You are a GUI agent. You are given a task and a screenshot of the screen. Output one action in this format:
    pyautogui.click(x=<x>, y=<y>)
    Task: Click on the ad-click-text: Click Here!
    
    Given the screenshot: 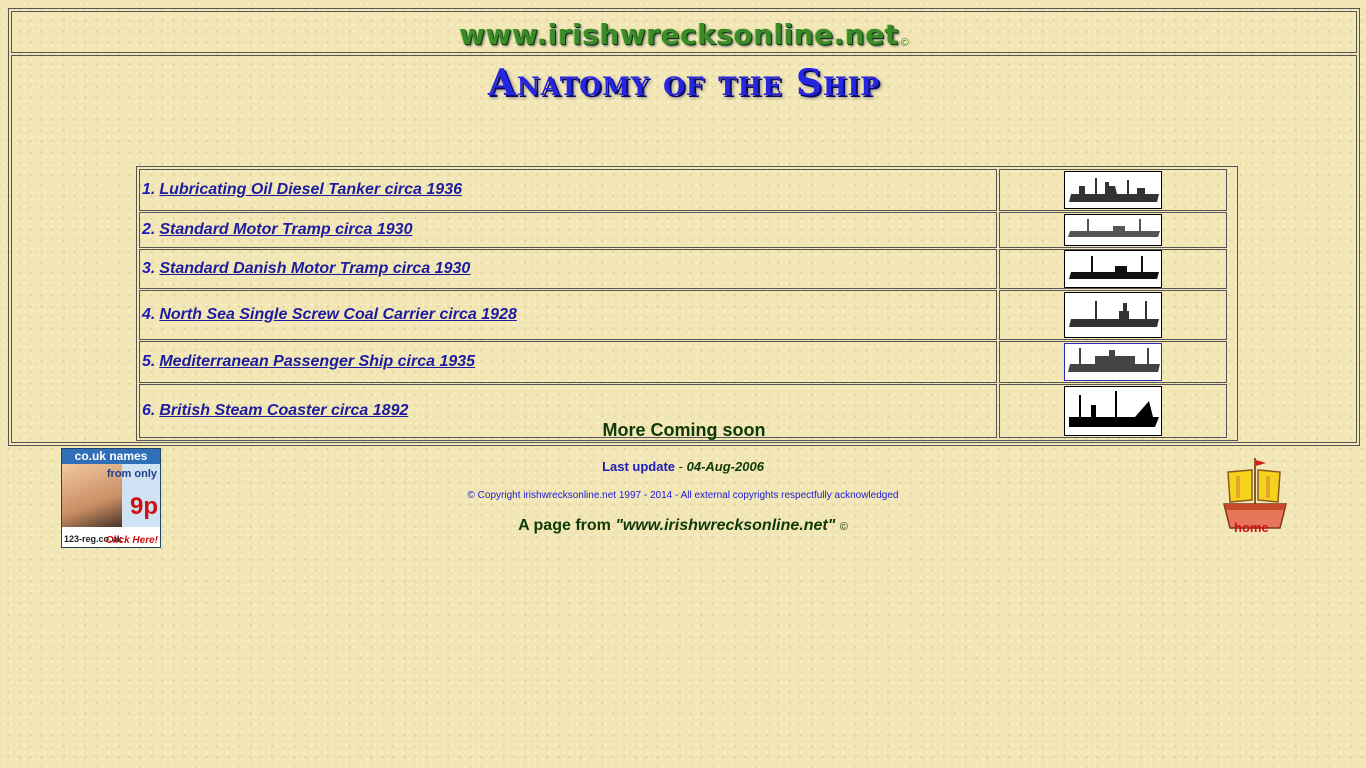 What is the action you would take?
    pyautogui.click(x=131, y=540)
    